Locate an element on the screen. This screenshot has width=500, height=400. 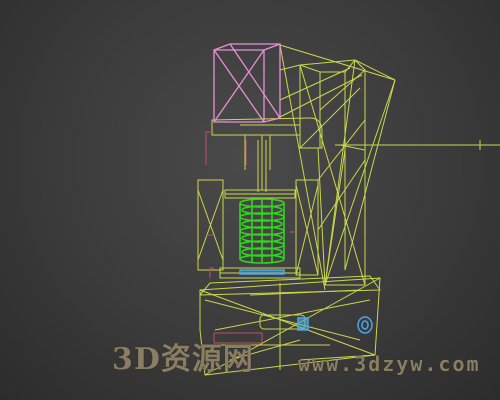
watermark-logo-text: 3D资源网 is located at coordinates (183, 359).